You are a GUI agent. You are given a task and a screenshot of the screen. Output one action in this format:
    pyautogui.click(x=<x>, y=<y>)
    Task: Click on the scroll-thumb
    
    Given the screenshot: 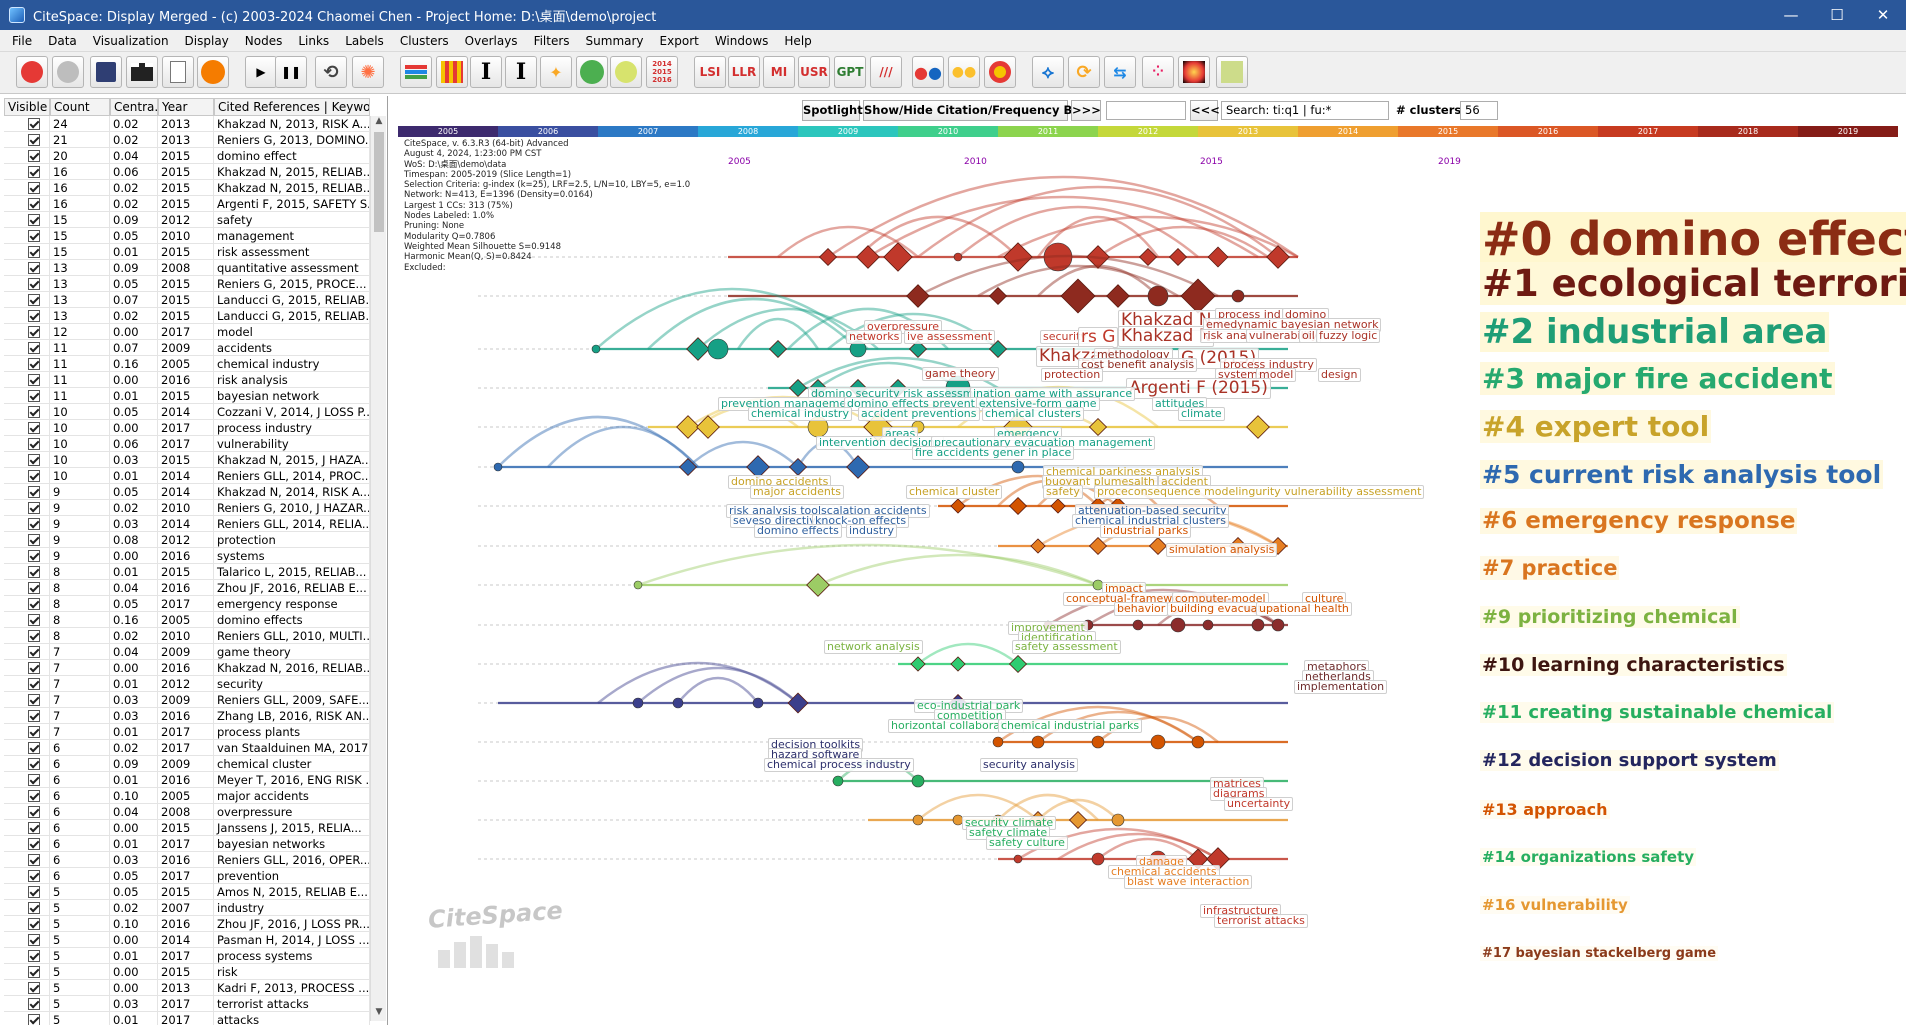 What is the action you would take?
    pyautogui.click(x=379, y=182)
    